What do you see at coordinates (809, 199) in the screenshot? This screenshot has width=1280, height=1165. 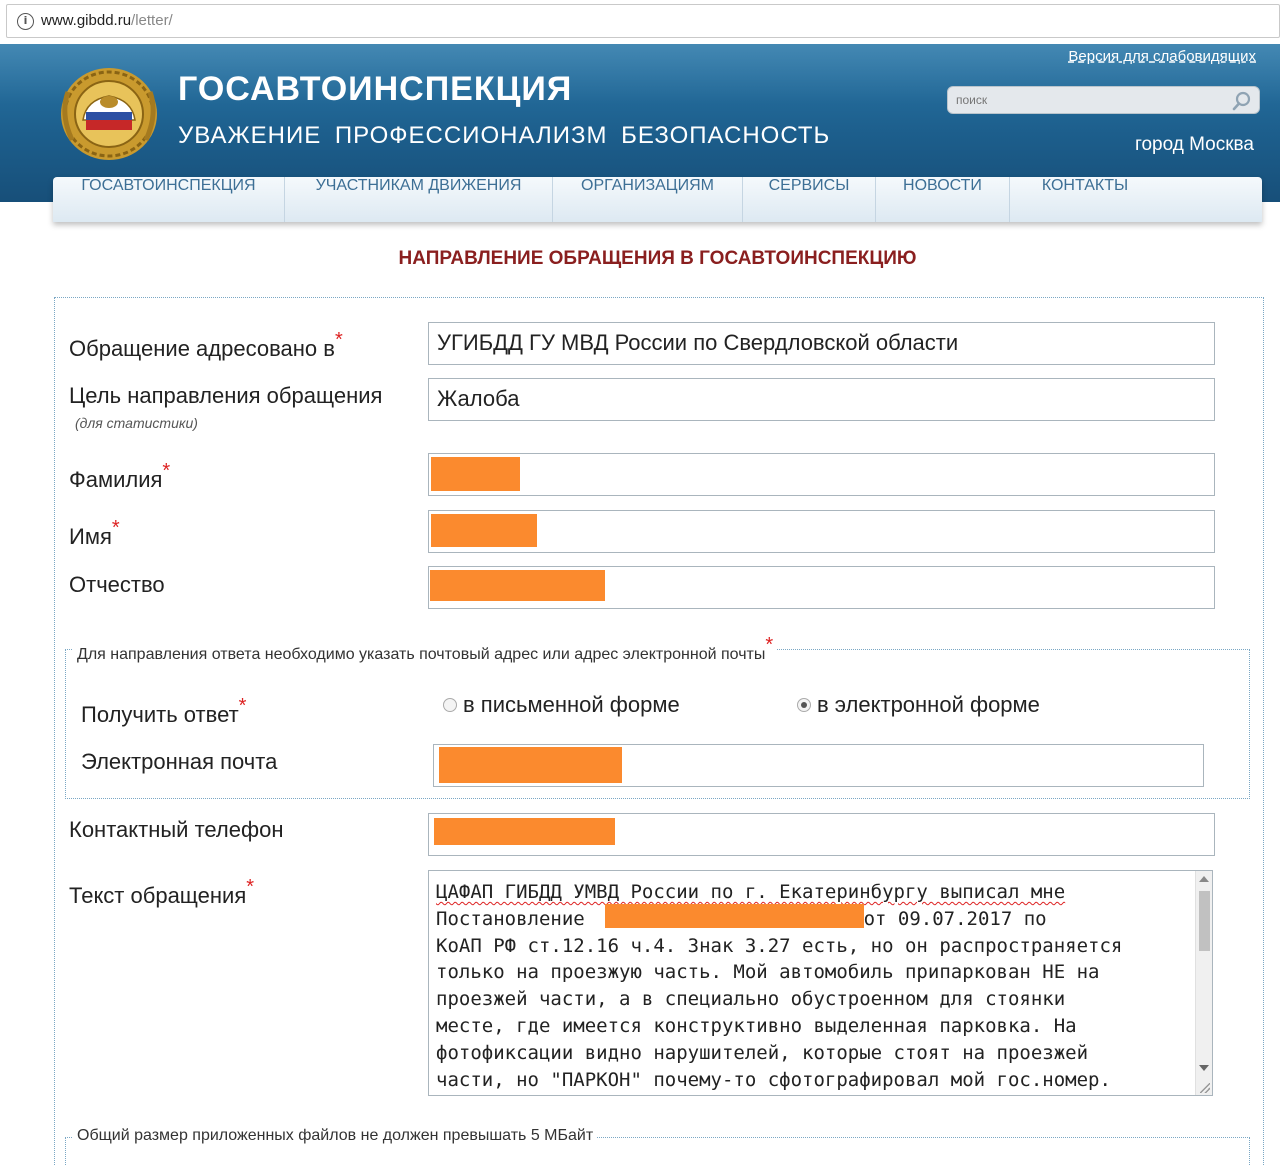 I see `nav-item-services: СЕРВИСЫ` at bounding box center [809, 199].